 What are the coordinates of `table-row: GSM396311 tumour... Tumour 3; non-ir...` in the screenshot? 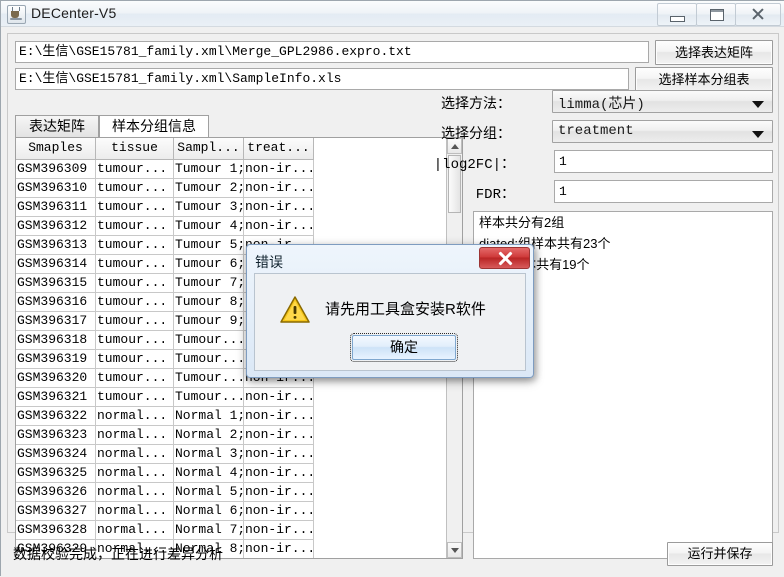 It's located at (239, 207).